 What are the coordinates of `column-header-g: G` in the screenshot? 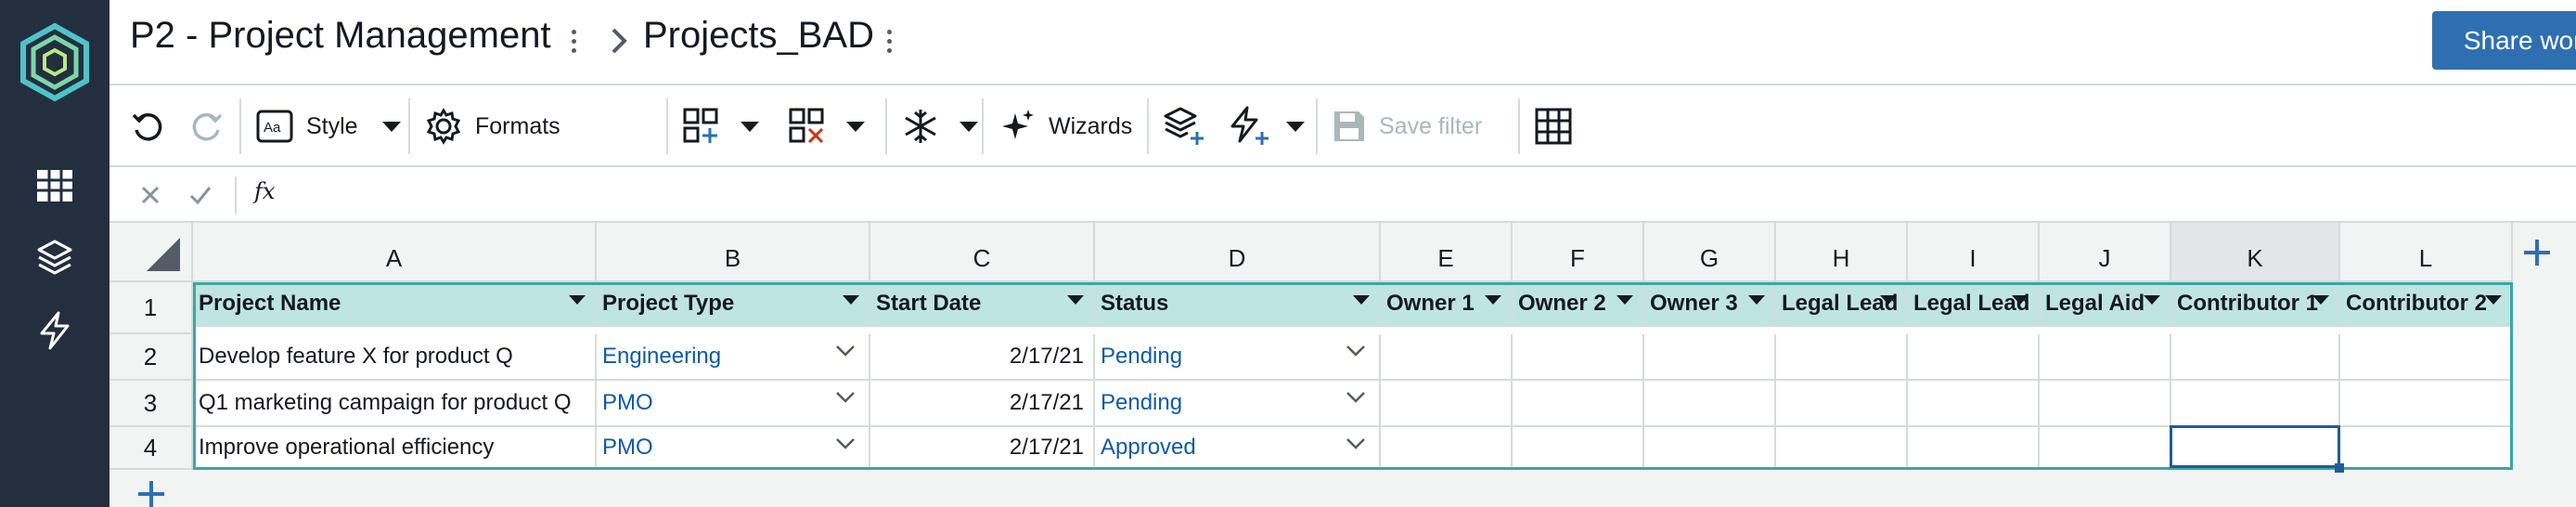 It's located at (1710, 252).